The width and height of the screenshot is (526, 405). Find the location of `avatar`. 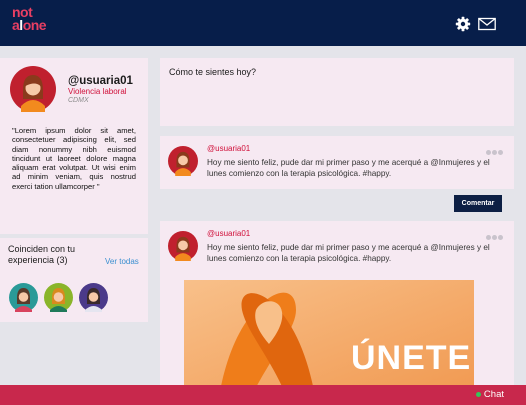

avatar is located at coordinates (33, 89).